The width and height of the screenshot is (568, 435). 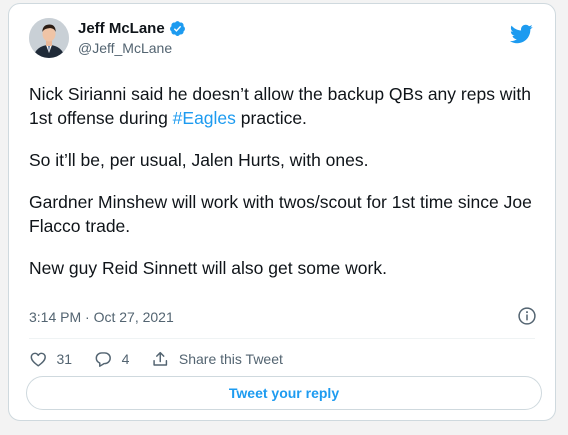 I want to click on tweet-your-reply-button: Tweet your reply, so click(x=284, y=393).